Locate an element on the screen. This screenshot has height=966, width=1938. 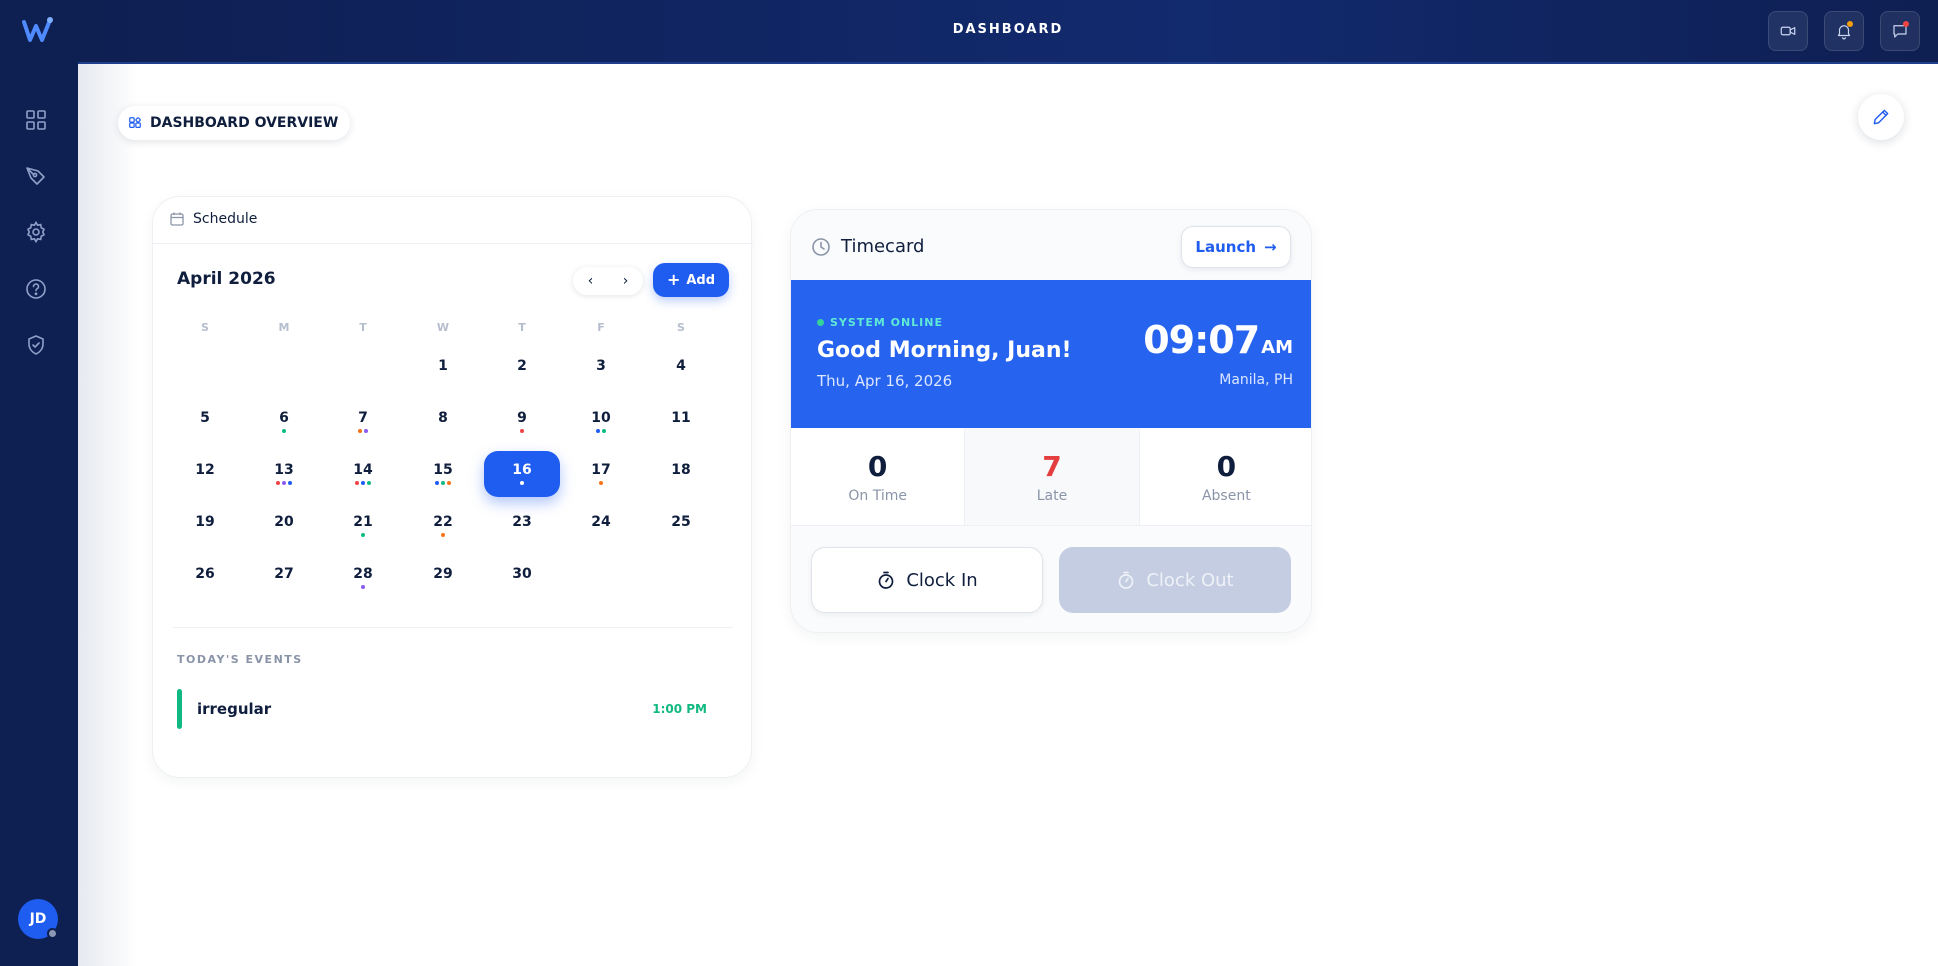
day-number: 15 is located at coordinates (443, 469).